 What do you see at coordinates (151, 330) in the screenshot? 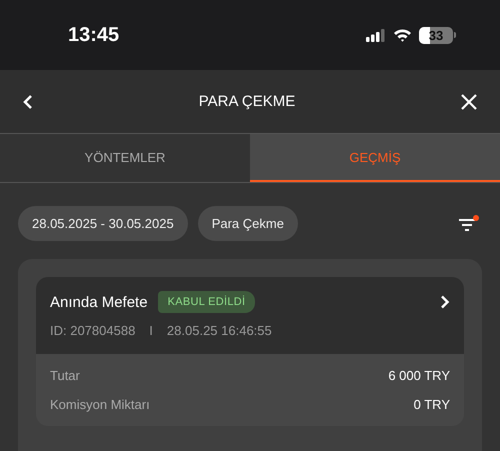
I see `separator: I` at bounding box center [151, 330].